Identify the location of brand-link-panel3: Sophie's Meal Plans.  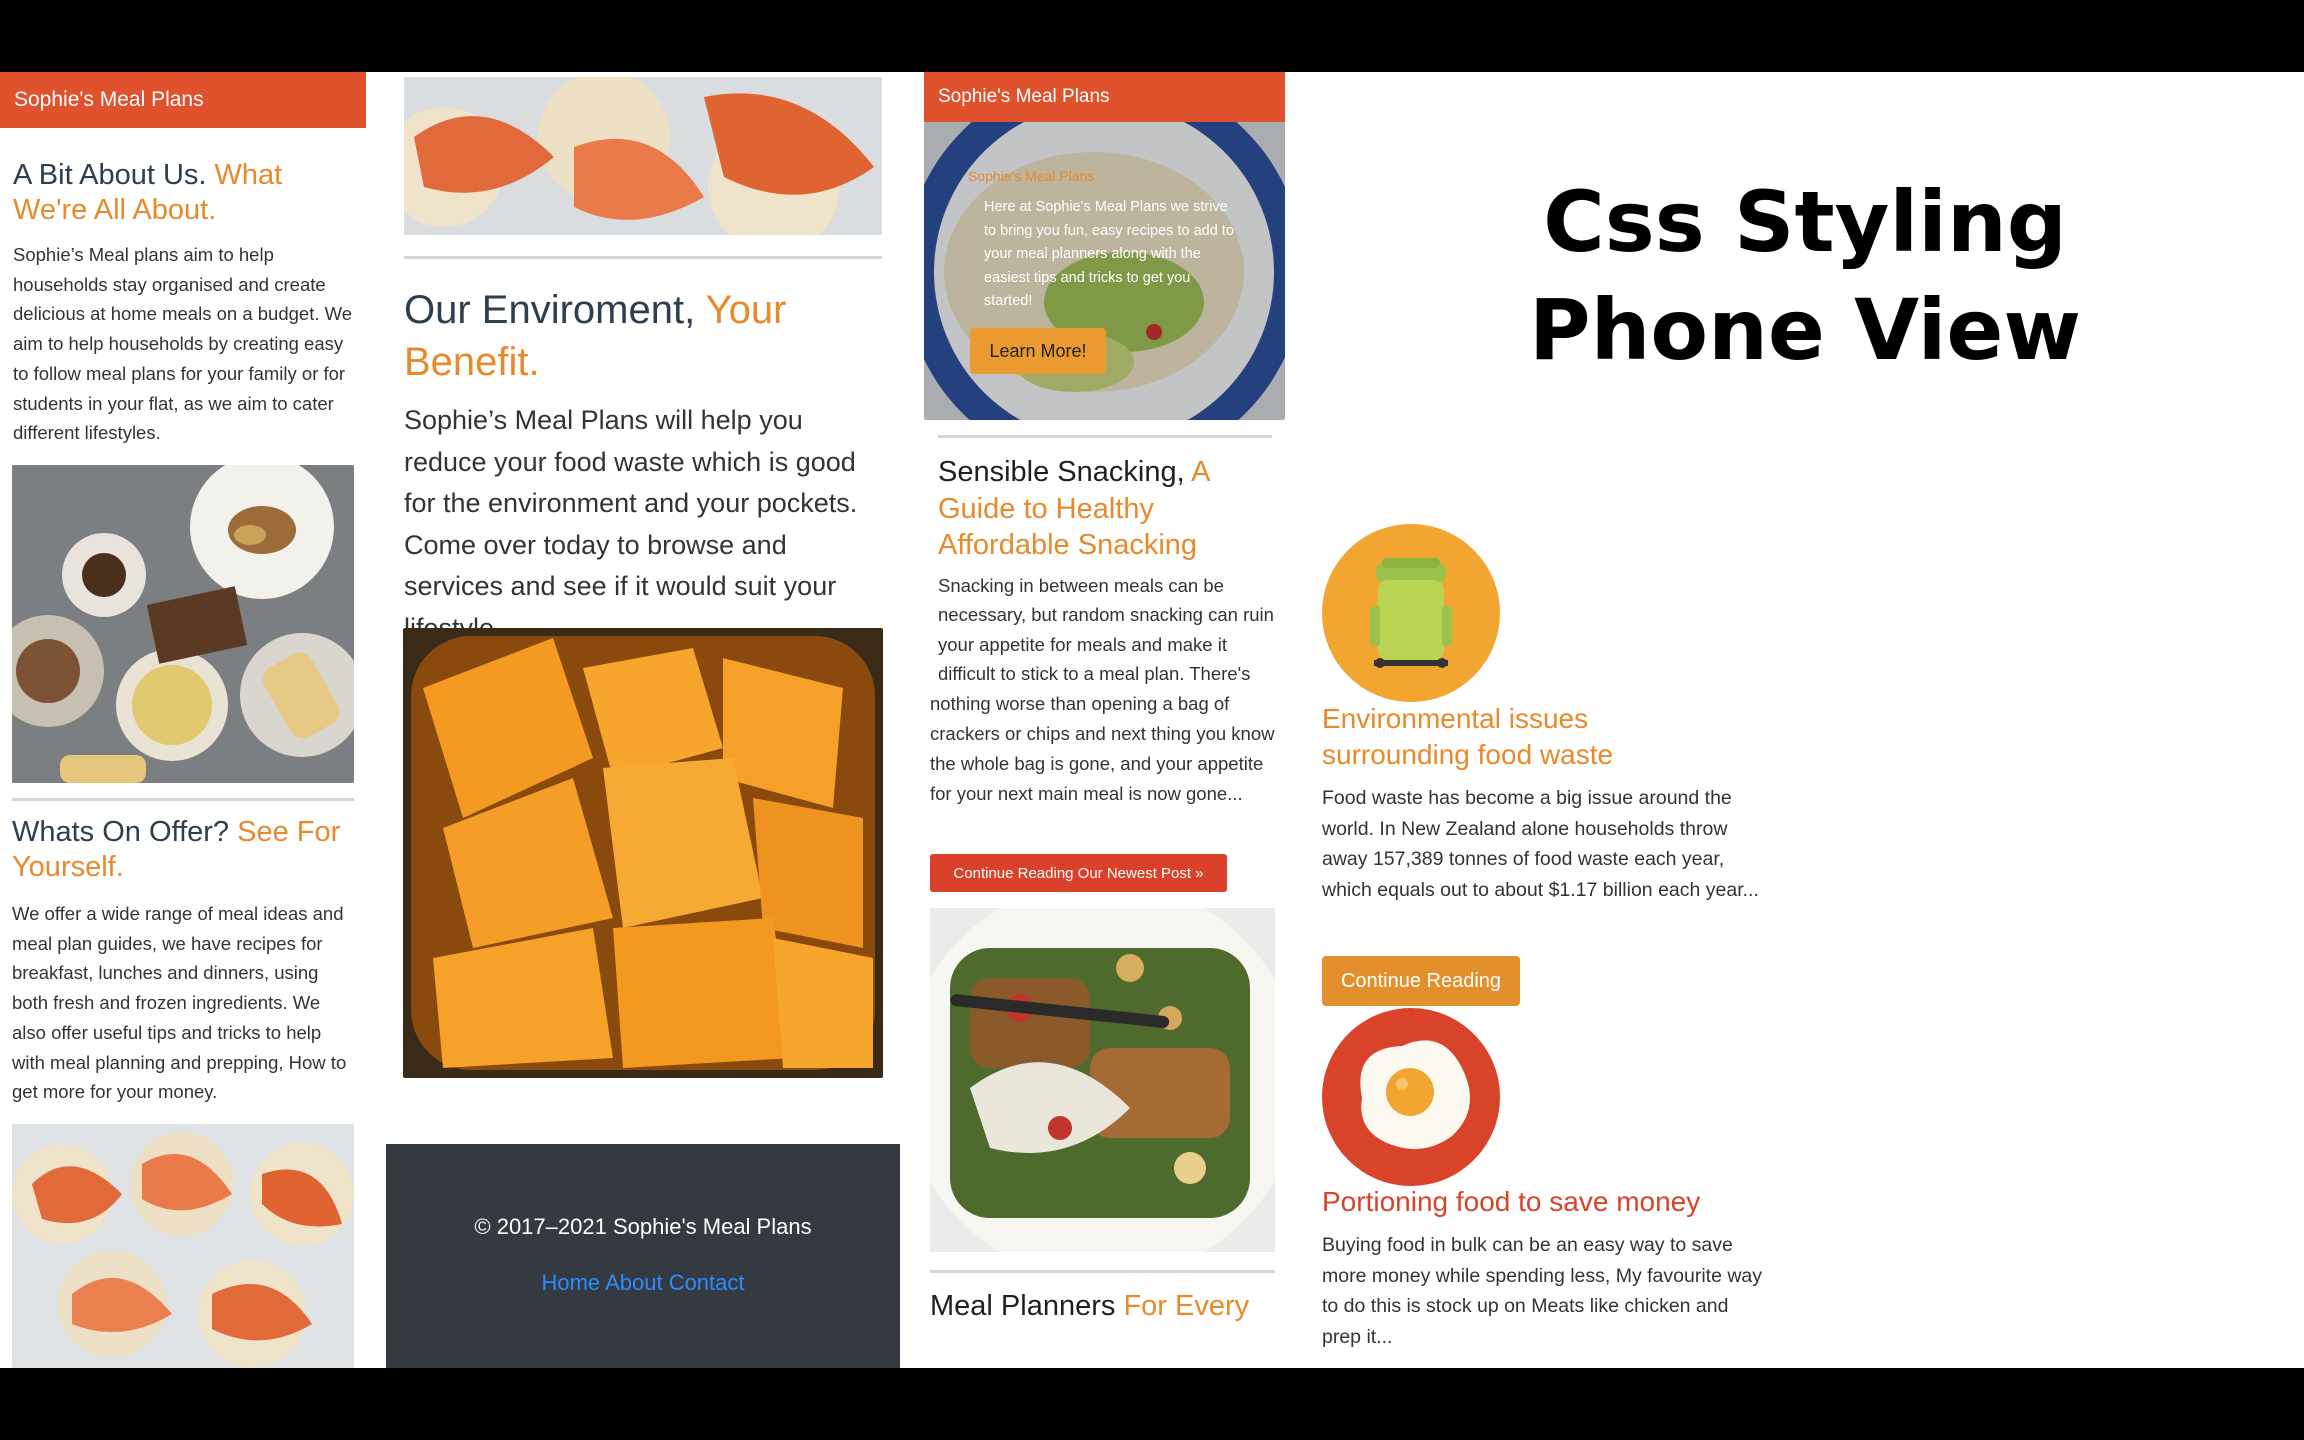
(1024, 97).